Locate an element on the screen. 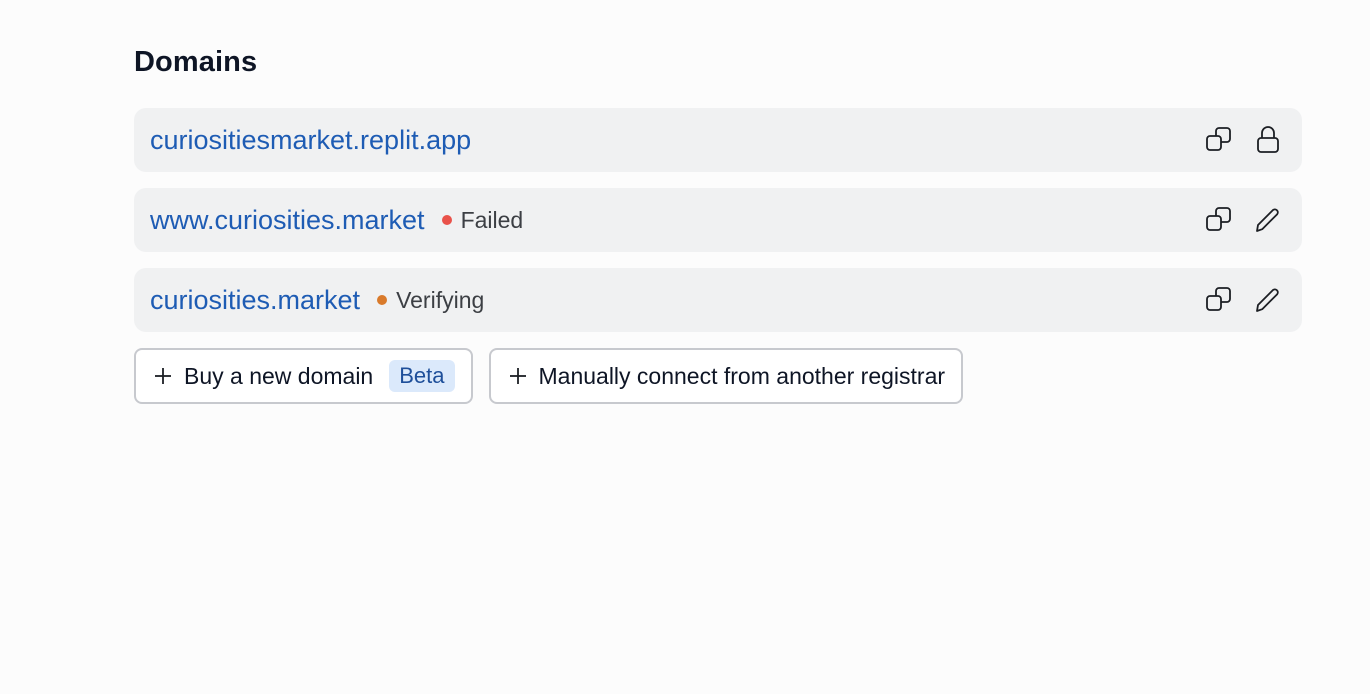 The height and width of the screenshot is (694, 1370). domain-link: www.curiosities.market is located at coordinates (287, 220).